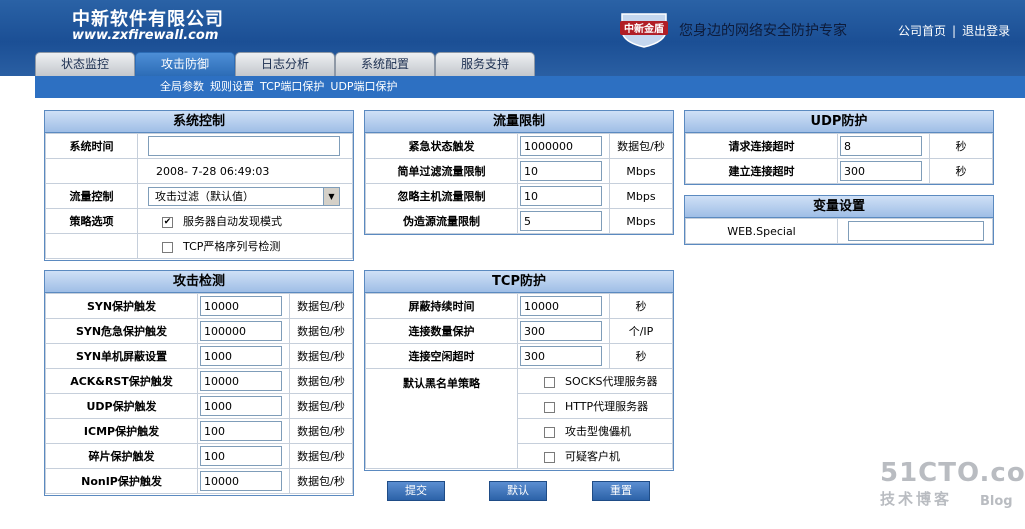 Image resolution: width=1025 pixels, height=529 pixels. What do you see at coordinates (761, 171) in the screenshot?
I see `udp-label: 建立连接超时` at bounding box center [761, 171].